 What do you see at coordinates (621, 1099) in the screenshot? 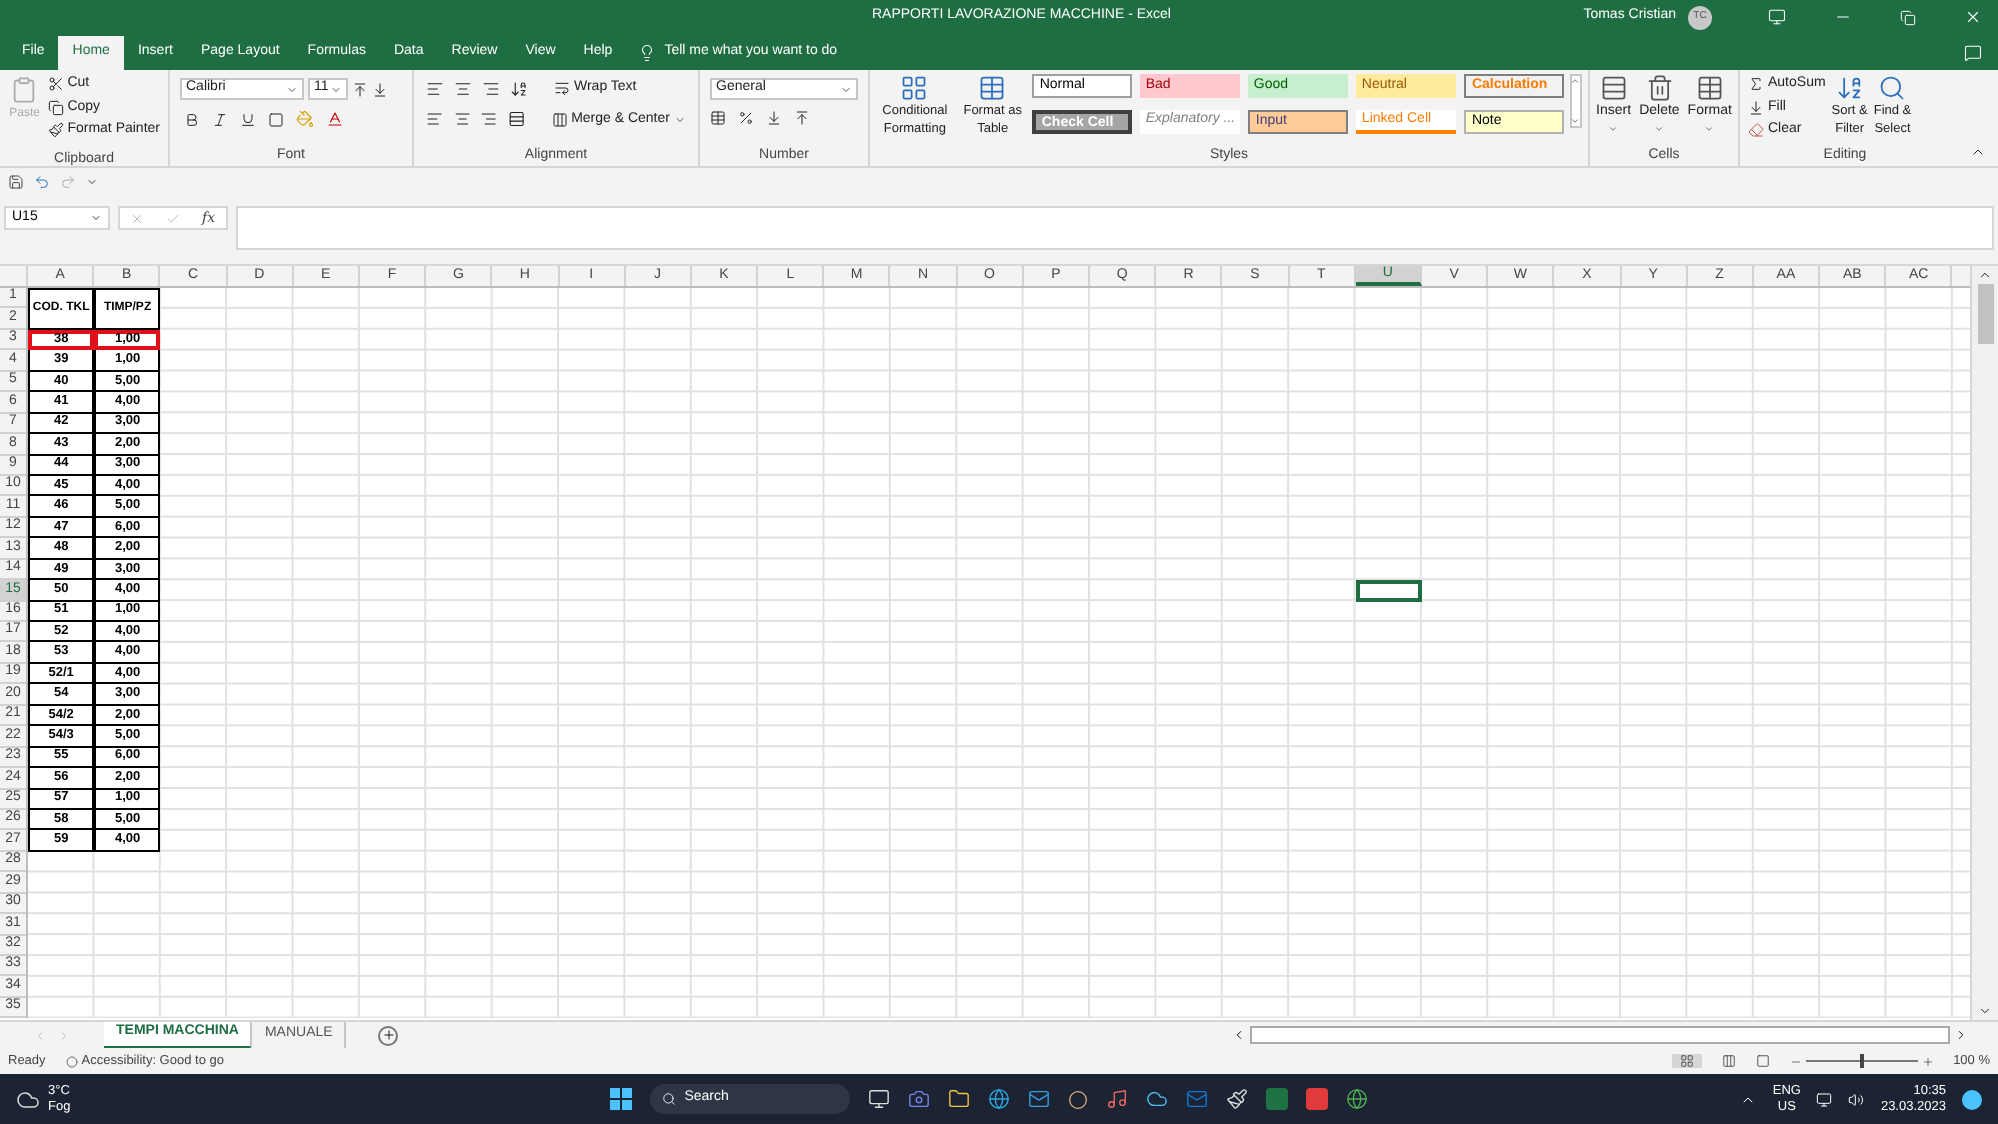
I see `start-icon` at bounding box center [621, 1099].